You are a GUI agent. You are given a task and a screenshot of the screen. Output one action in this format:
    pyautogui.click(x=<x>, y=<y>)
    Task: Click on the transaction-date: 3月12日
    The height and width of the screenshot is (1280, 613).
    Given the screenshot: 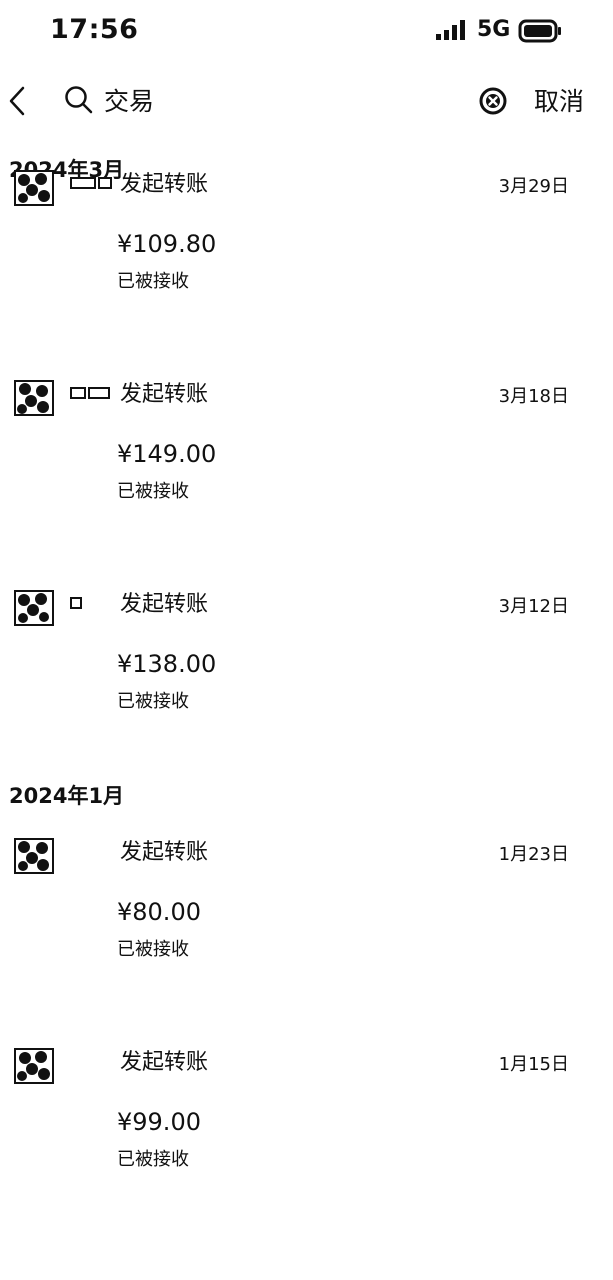 What is the action you would take?
    pyautogui.click(x=533, y=606)
    